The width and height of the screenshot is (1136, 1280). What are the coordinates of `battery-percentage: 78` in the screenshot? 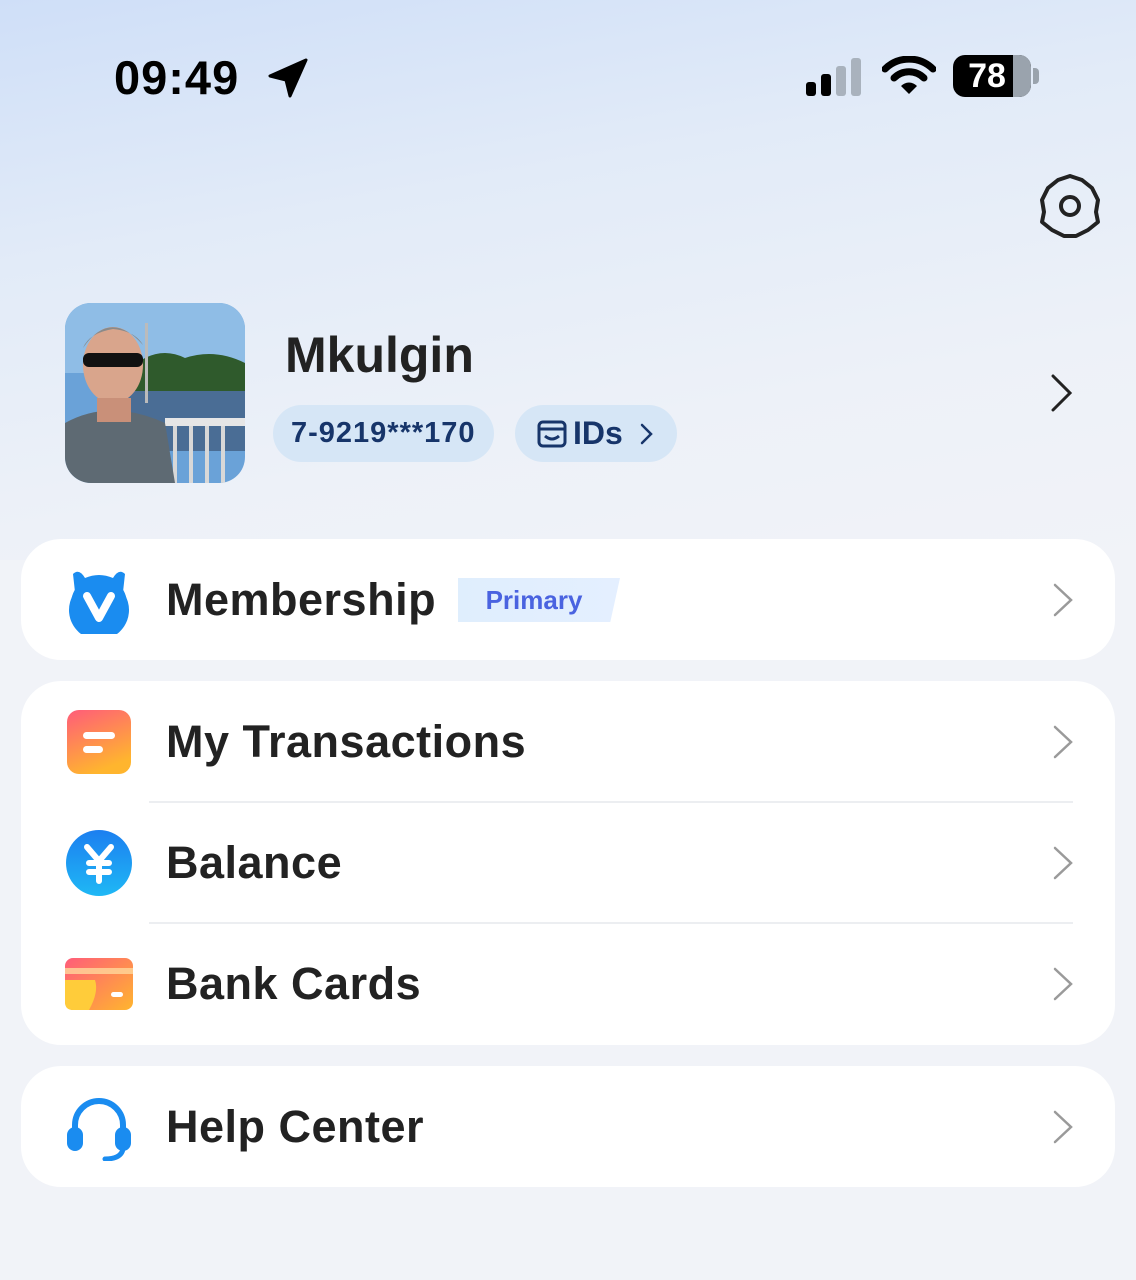 It's located at (987, 76).